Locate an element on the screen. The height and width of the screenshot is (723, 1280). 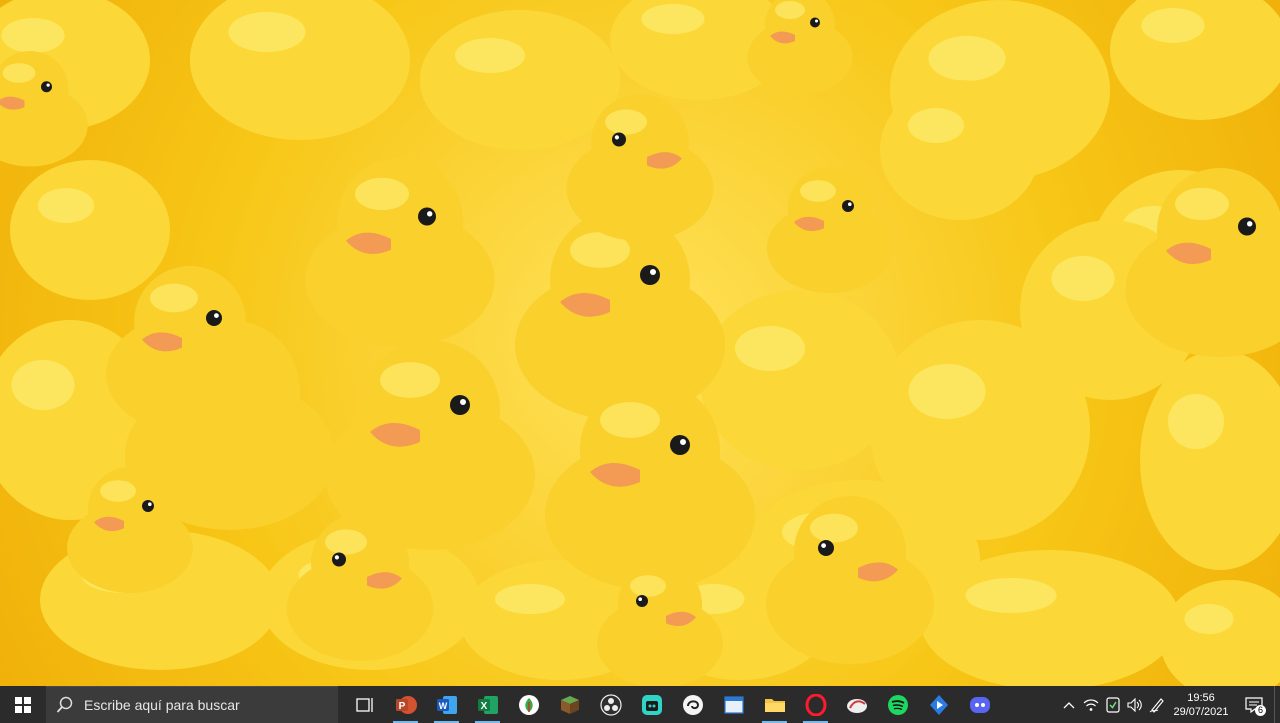
notification-center-button: 6 is located at coordinates (1254, 704).